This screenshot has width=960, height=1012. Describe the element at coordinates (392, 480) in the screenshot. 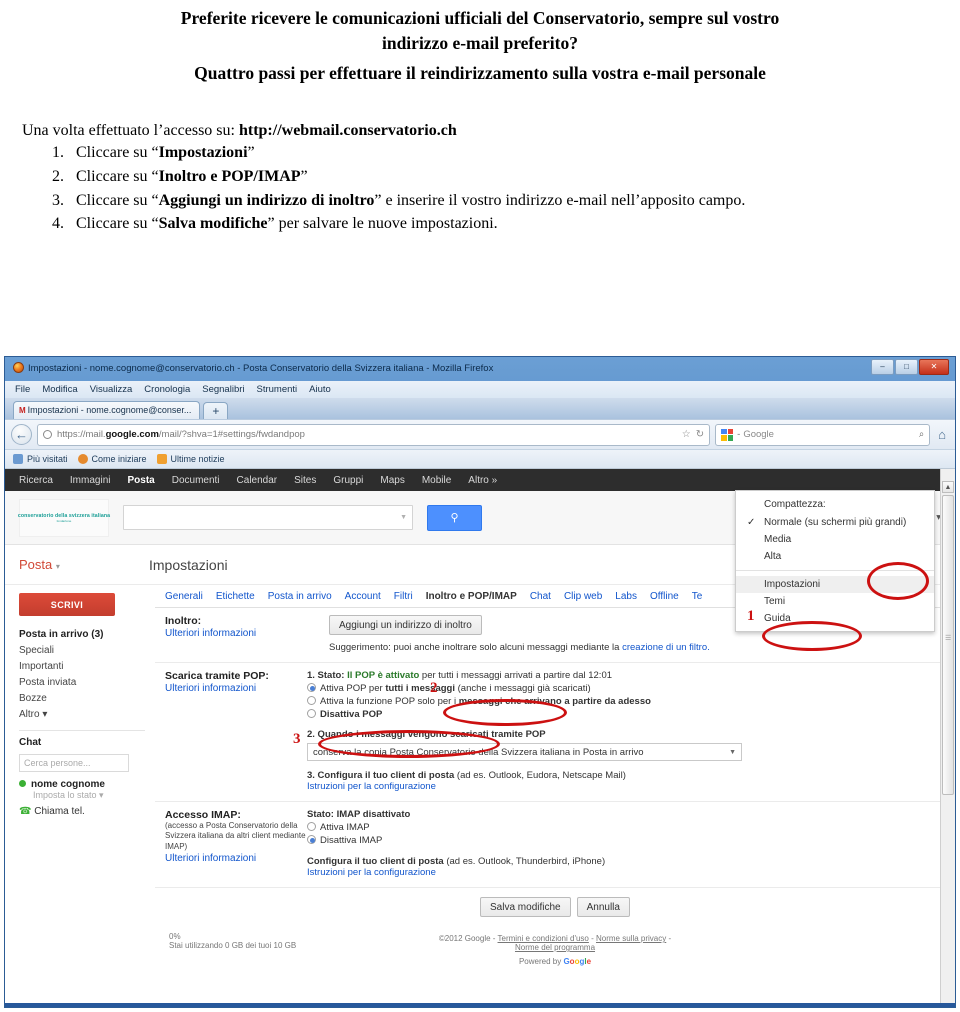

I see `gbar-maps: Maps` at that location.